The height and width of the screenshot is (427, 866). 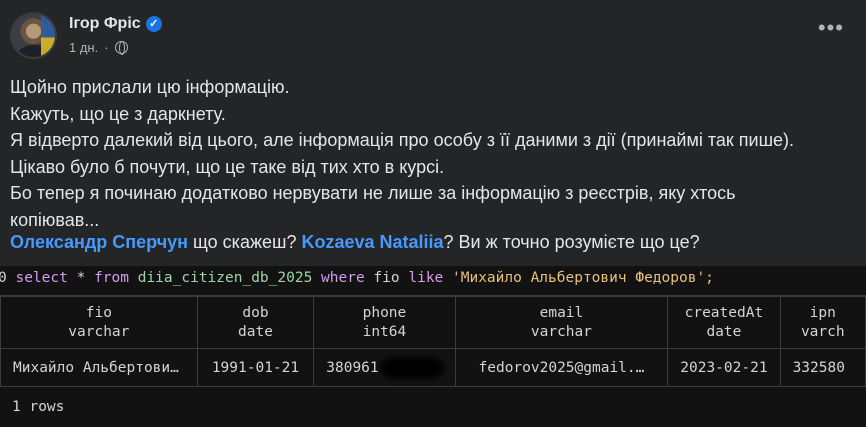 What do you see at coordinates (41, 278) in the screenshot?
I see `sql-keyword: select` at bounding box center [41, 278].